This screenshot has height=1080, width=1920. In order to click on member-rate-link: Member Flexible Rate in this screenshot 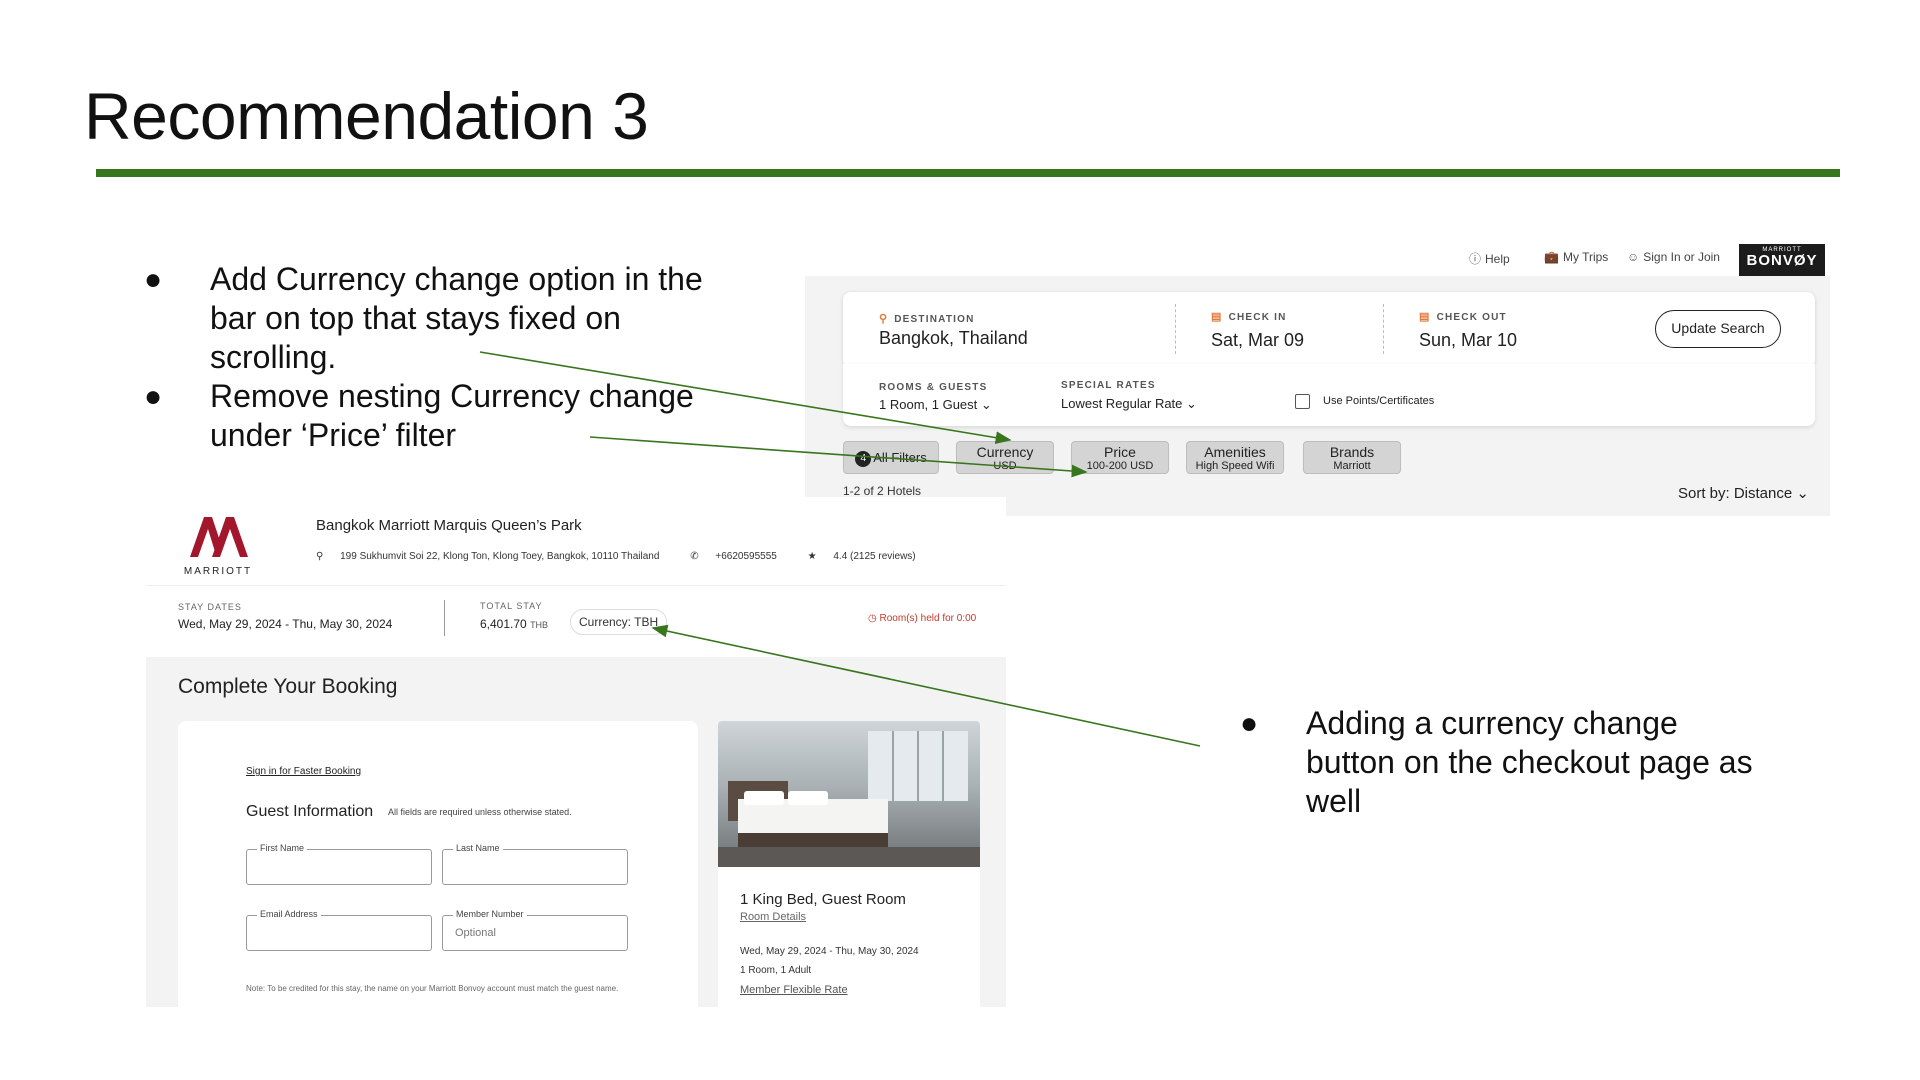, I will do `click(794, 990)`.